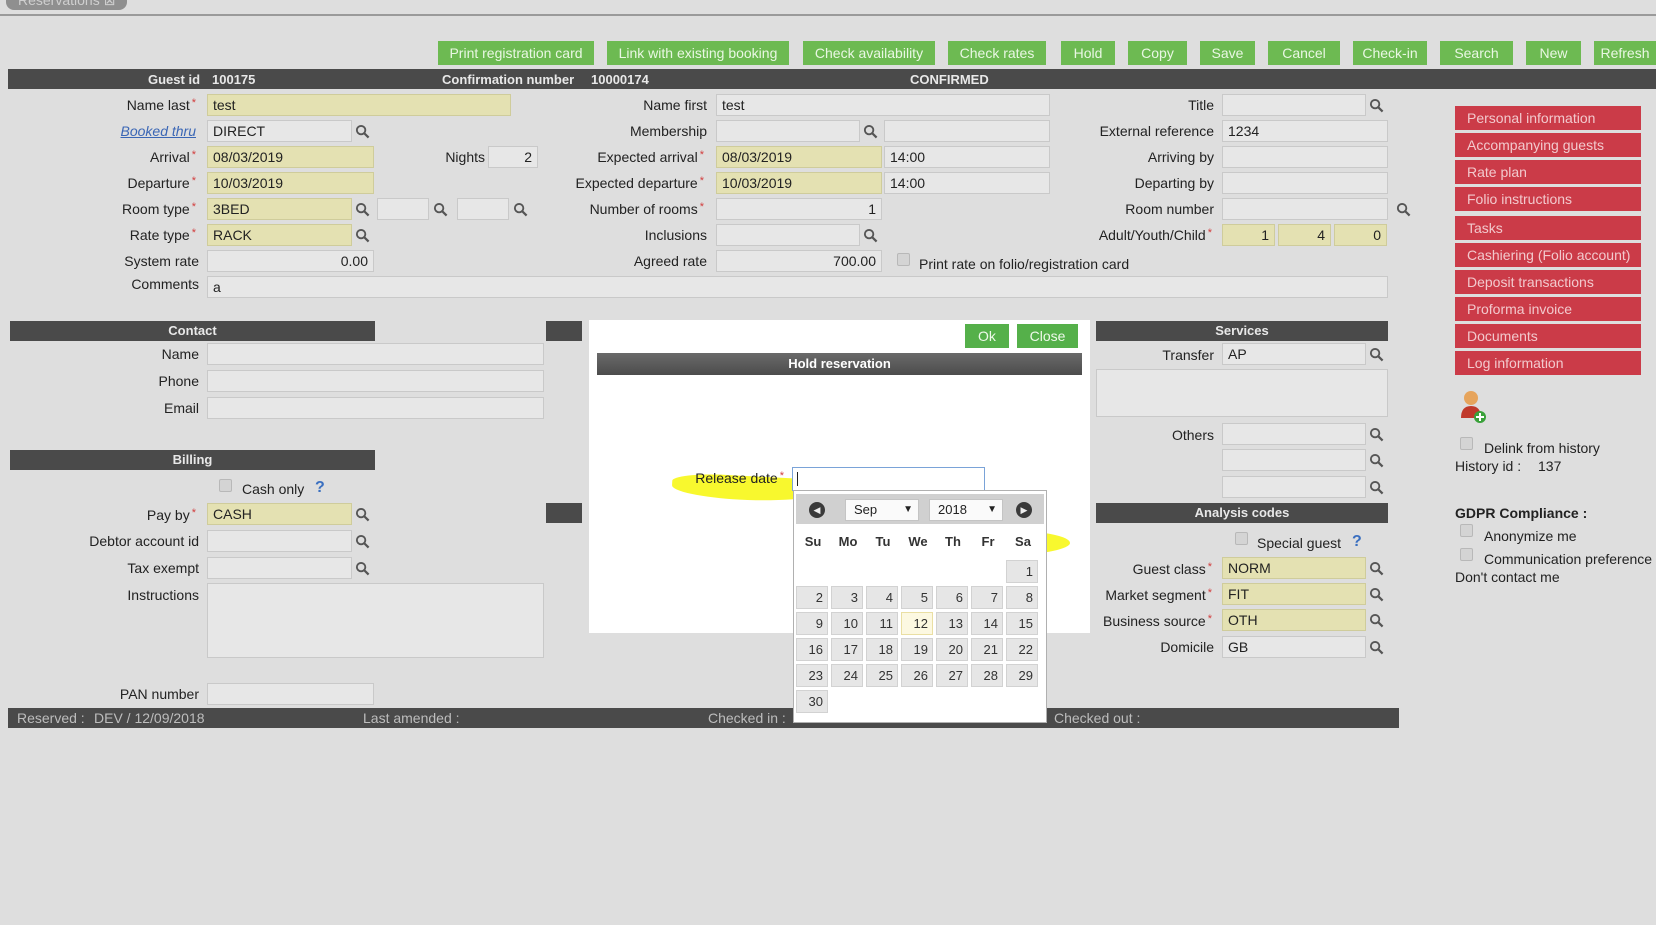  Describe the element at coordinates (279, 235) in the screenshot. I see `rate-type-input: RACK` at that location.